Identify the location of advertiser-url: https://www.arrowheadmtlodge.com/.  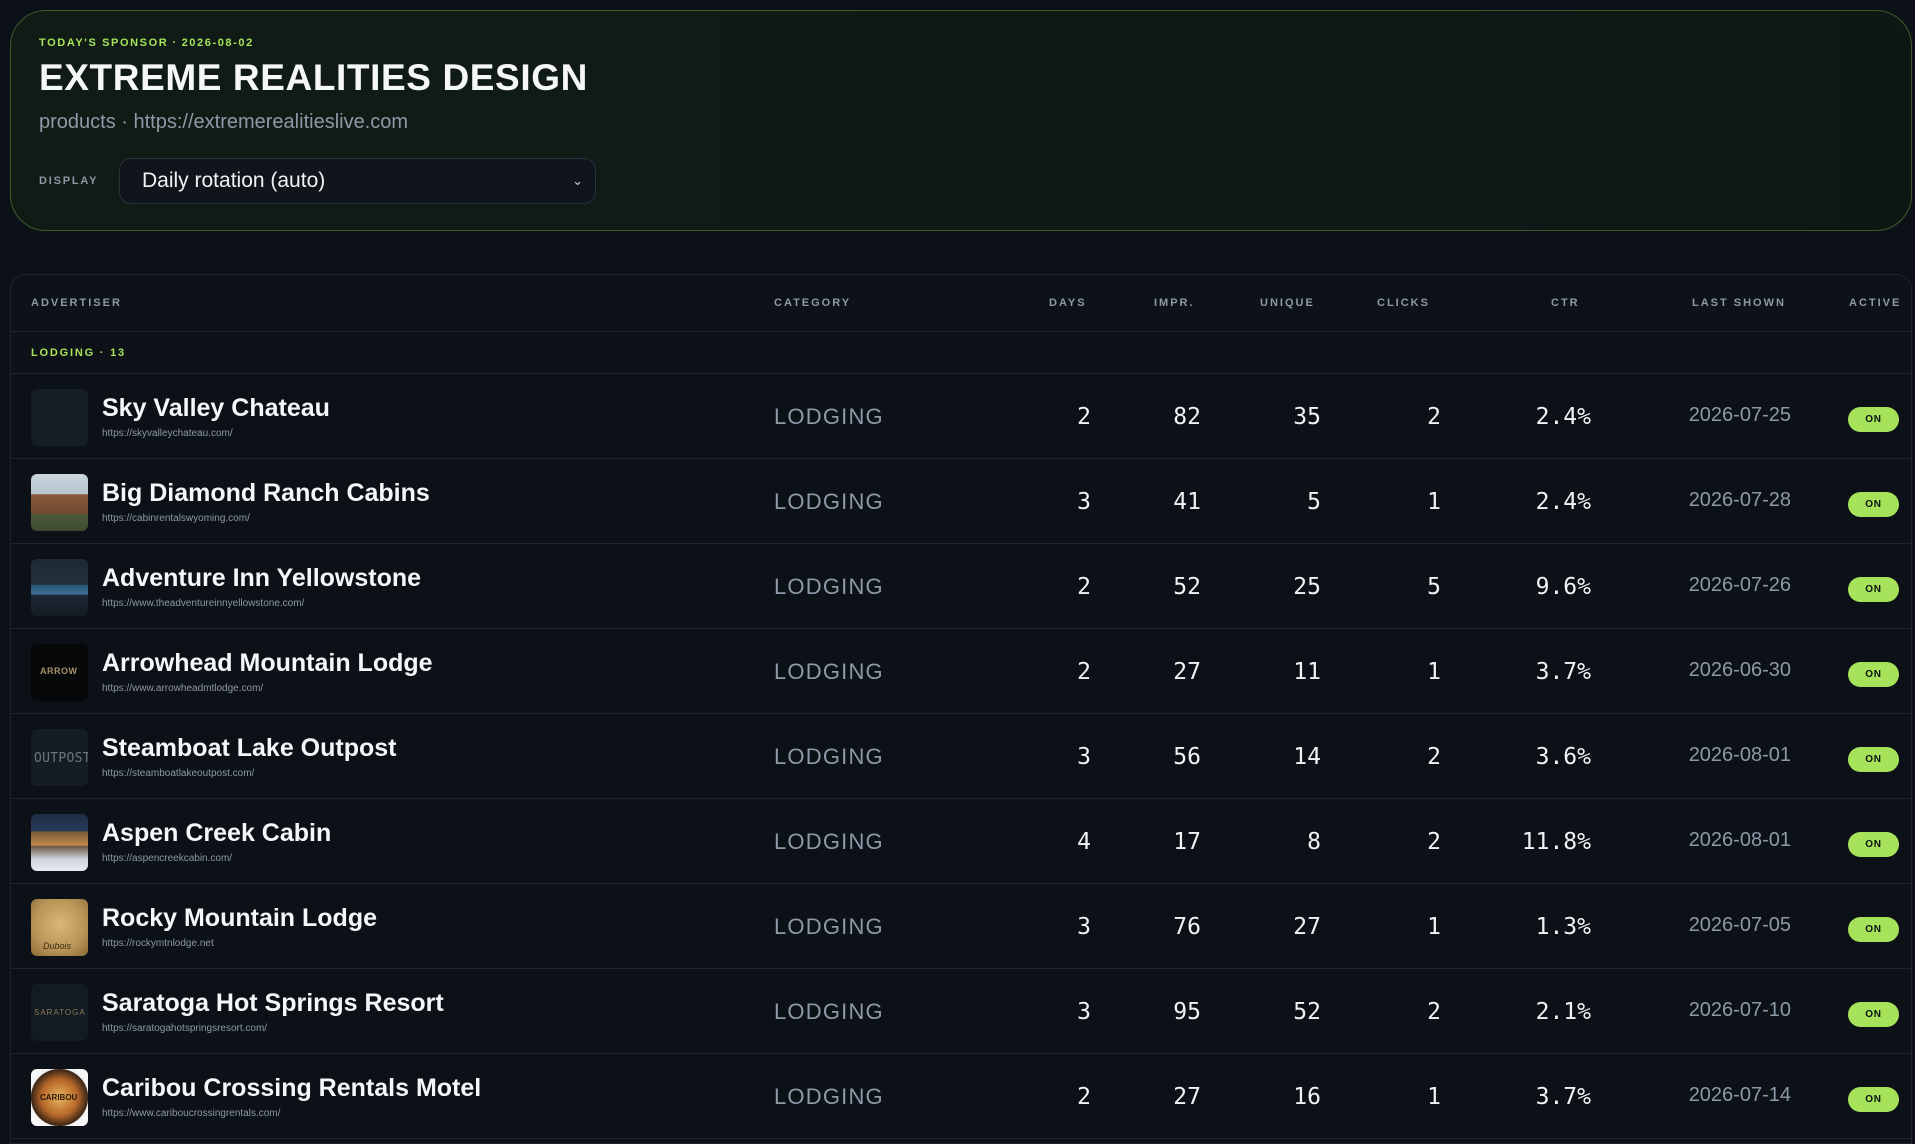
(182, 688).